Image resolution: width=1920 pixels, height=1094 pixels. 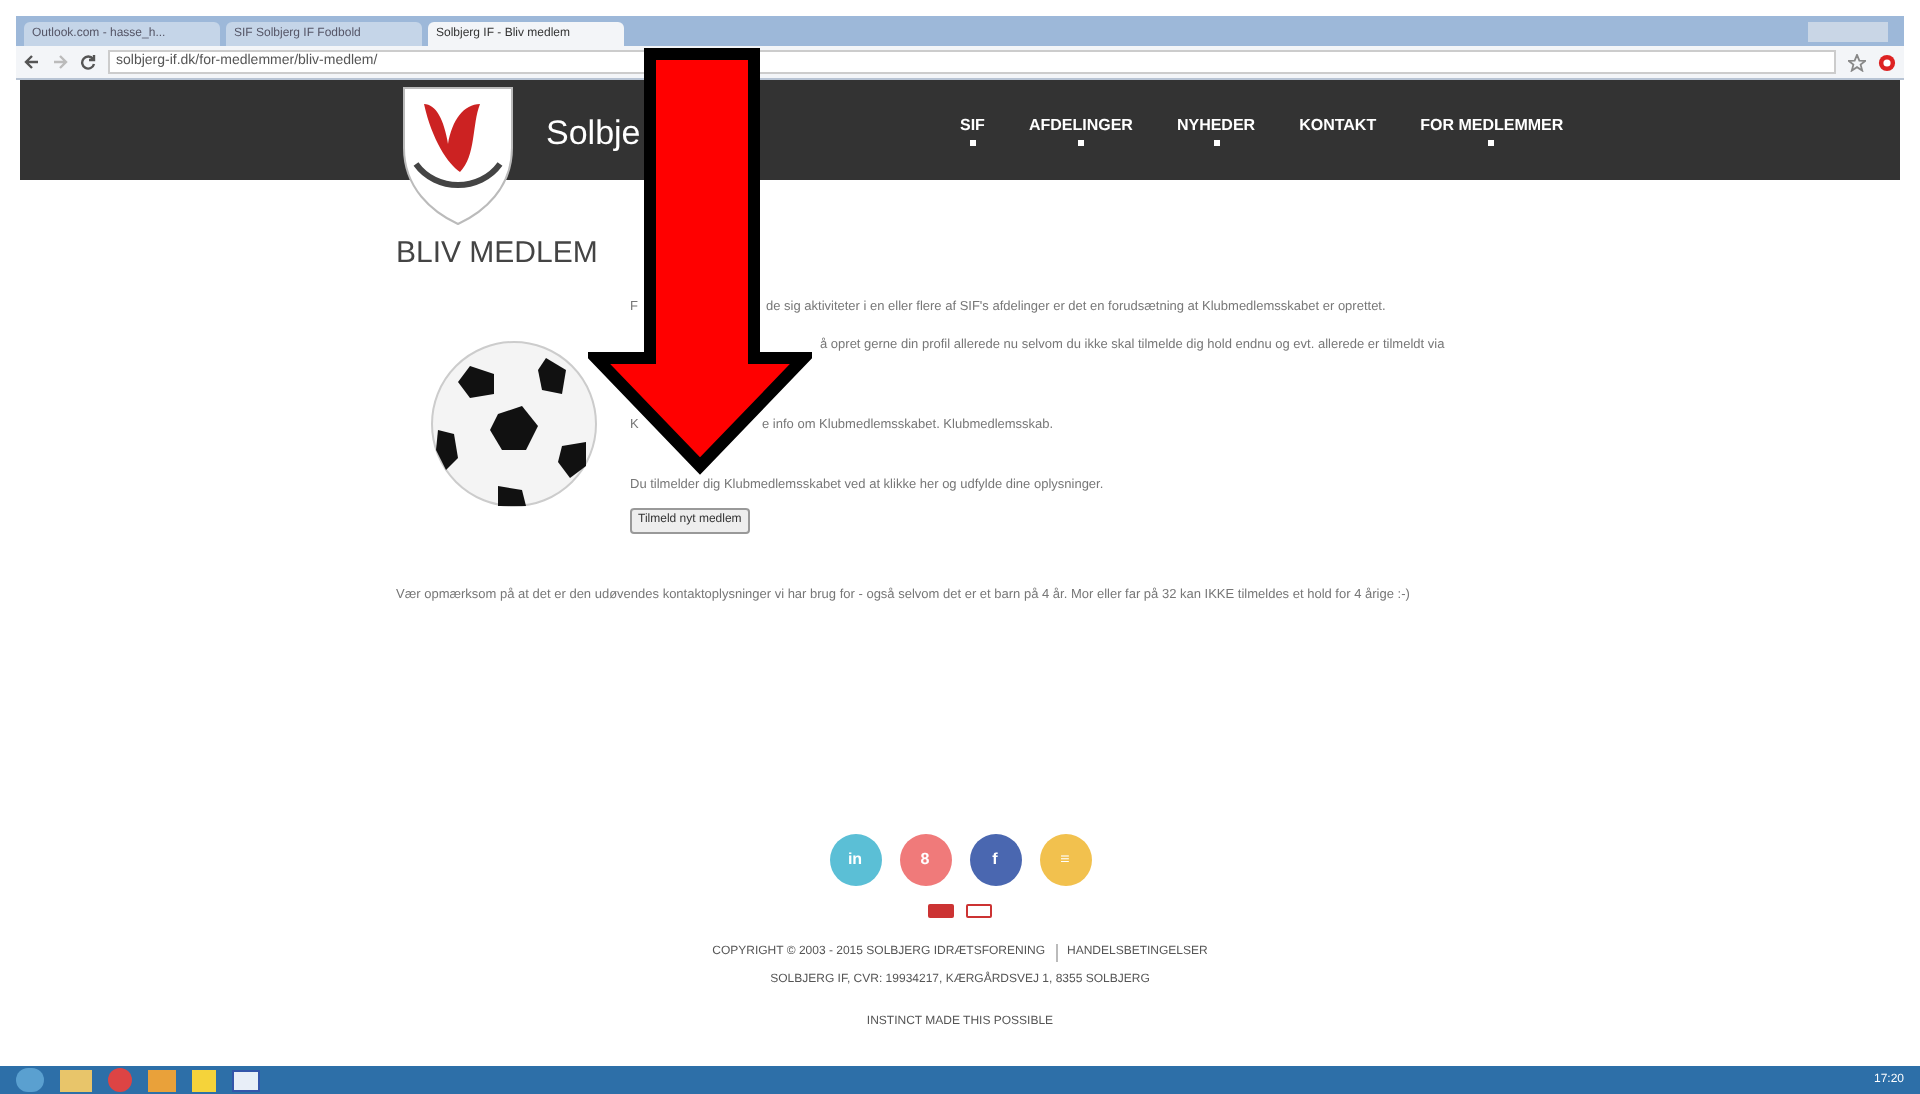 What do you see at coordinates (972, 131) in the screenshot?
I see `nav-link: SIF` at bounding box center [972, 131].